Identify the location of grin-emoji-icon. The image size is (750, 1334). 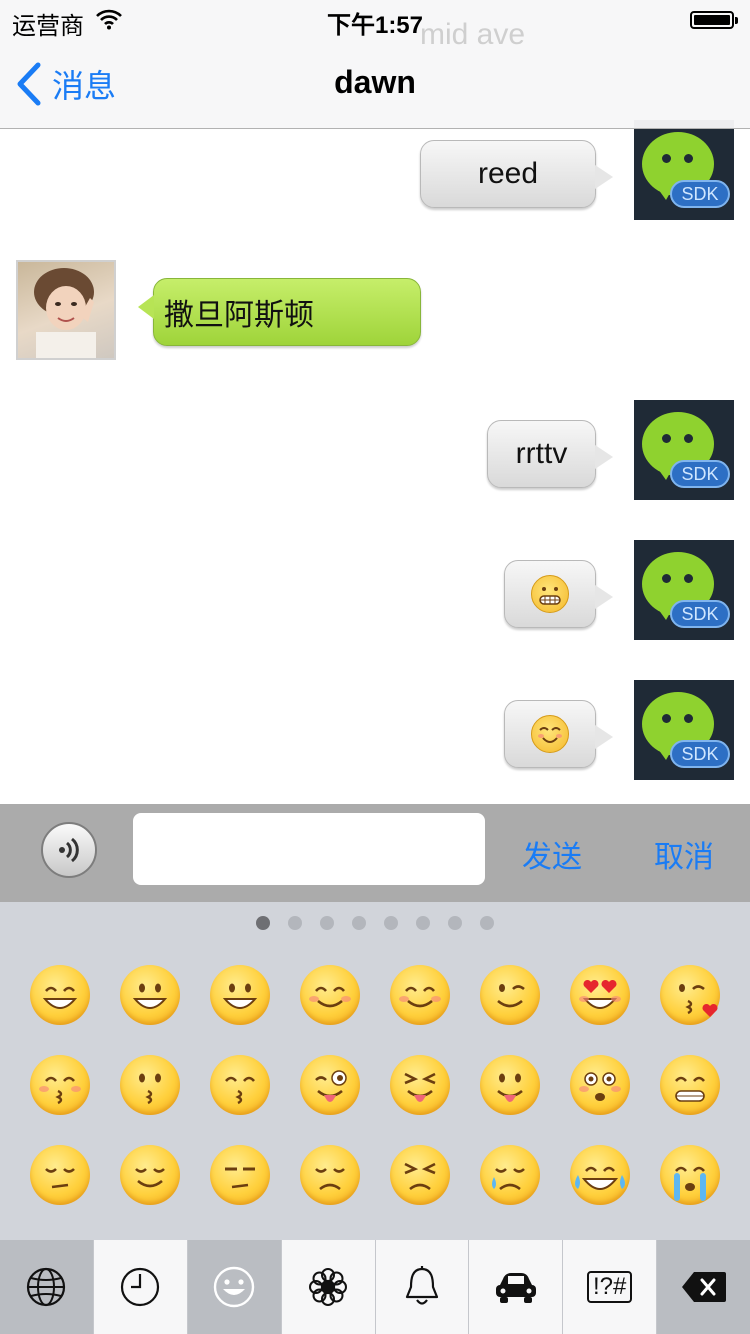
(690, 1085).